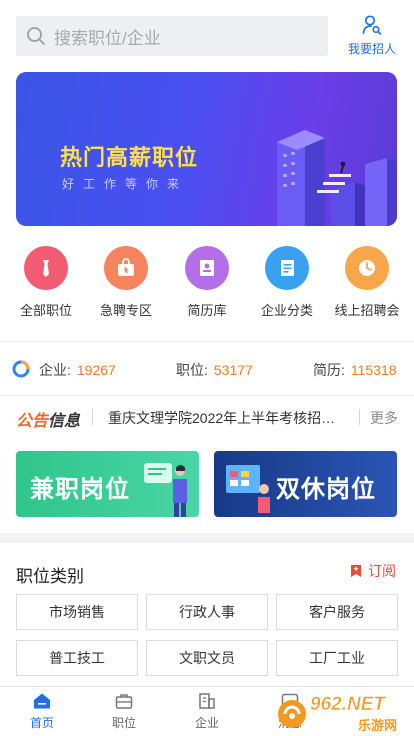  Describe the element at coordinates (45, 310) in the screenshot. I see `quick-link-label: 全部职位` at that location.